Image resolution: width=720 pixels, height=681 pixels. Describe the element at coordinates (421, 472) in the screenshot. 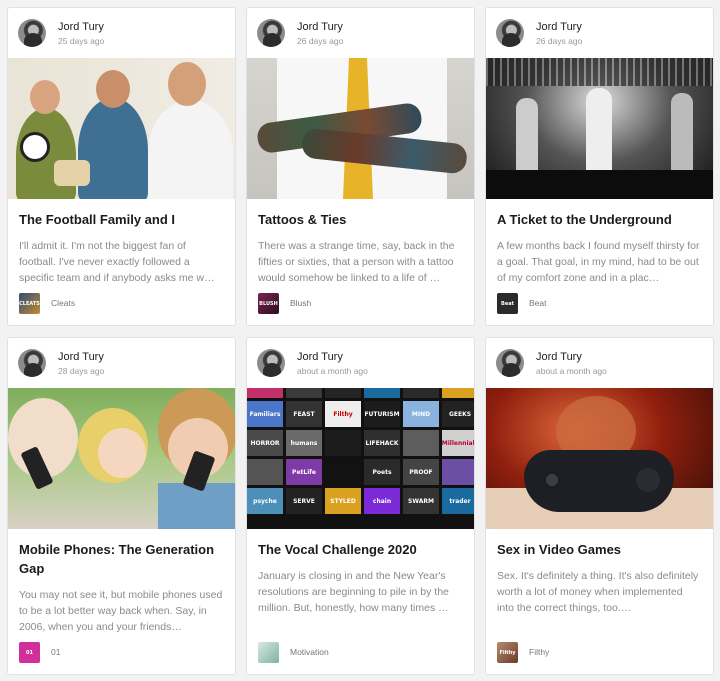

I see `mosaic-tile: PROOF` at that location.